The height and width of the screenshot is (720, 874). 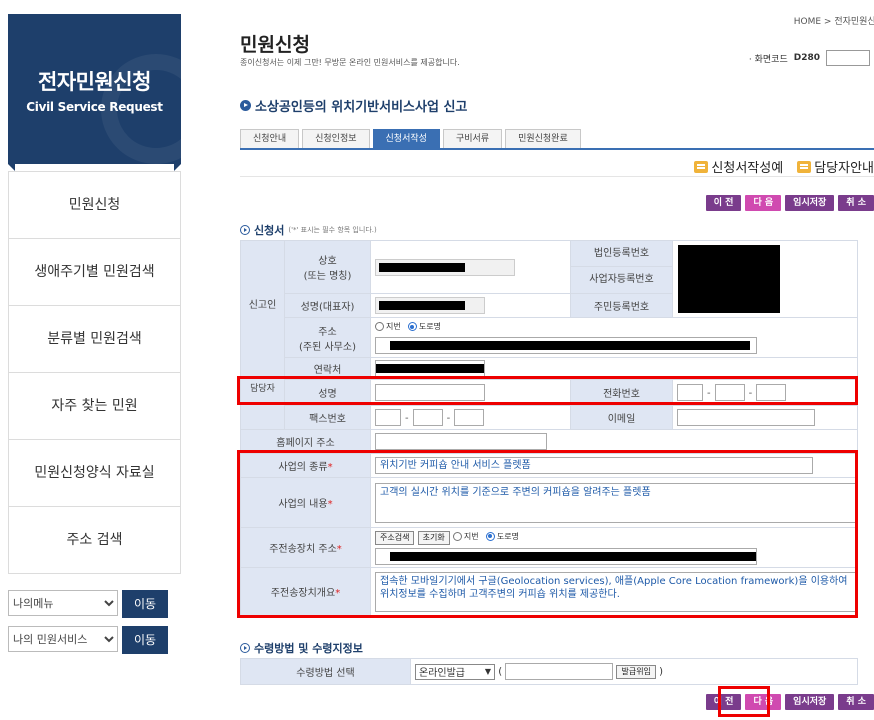 What do you see at coordinates (547, 390) in the screenshot?
I see `highlight-manager-row` at bounding box center [547, 390].